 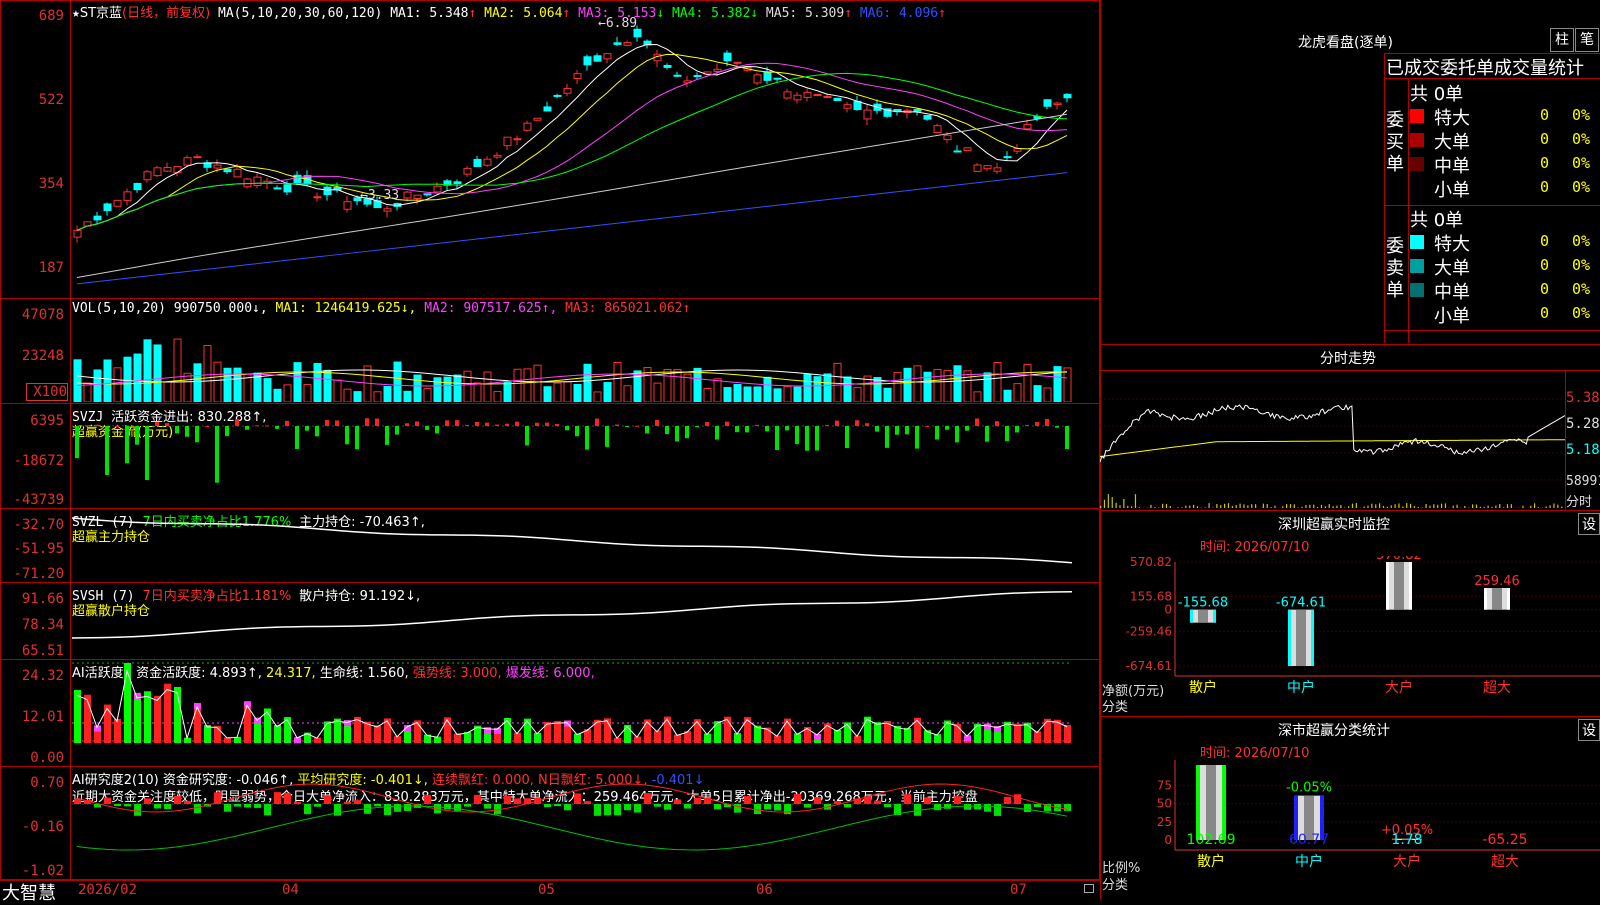 I want to click on buy-row-name-3: 小单, so click(x=1452, y=189).